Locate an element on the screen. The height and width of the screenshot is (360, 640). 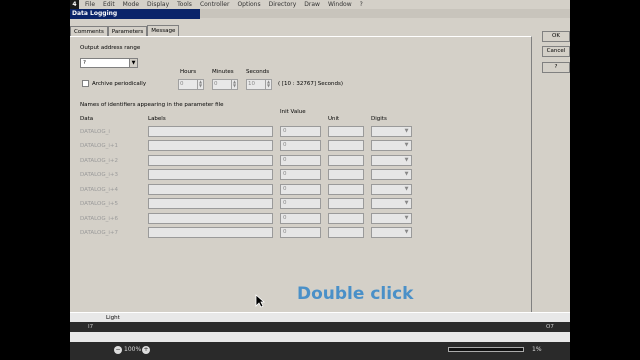
menu-help: ? is located at coordinates (361, 4).